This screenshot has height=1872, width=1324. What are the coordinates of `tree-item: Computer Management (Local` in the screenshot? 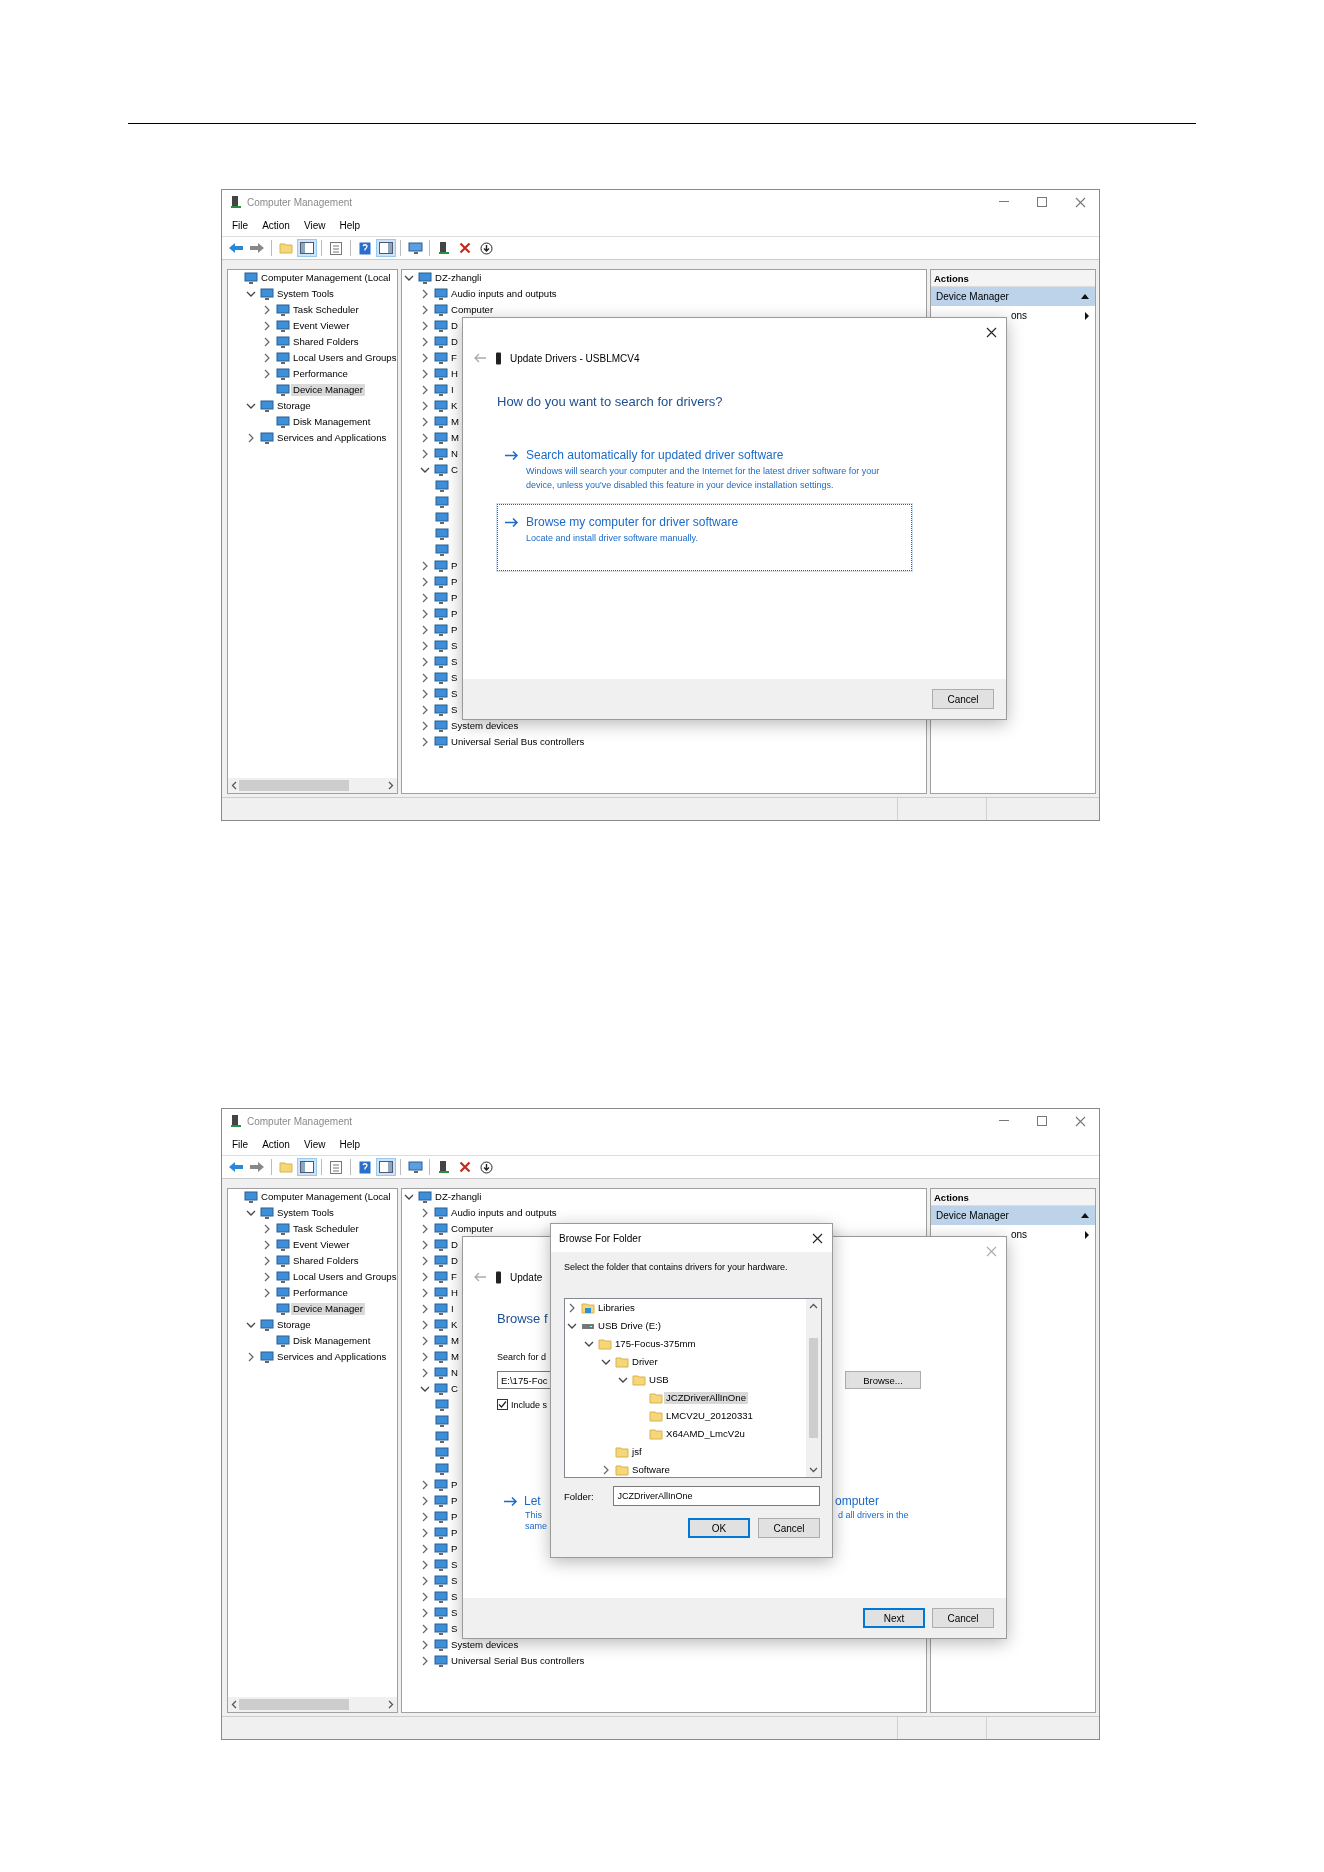 It's located at (326, 1197).